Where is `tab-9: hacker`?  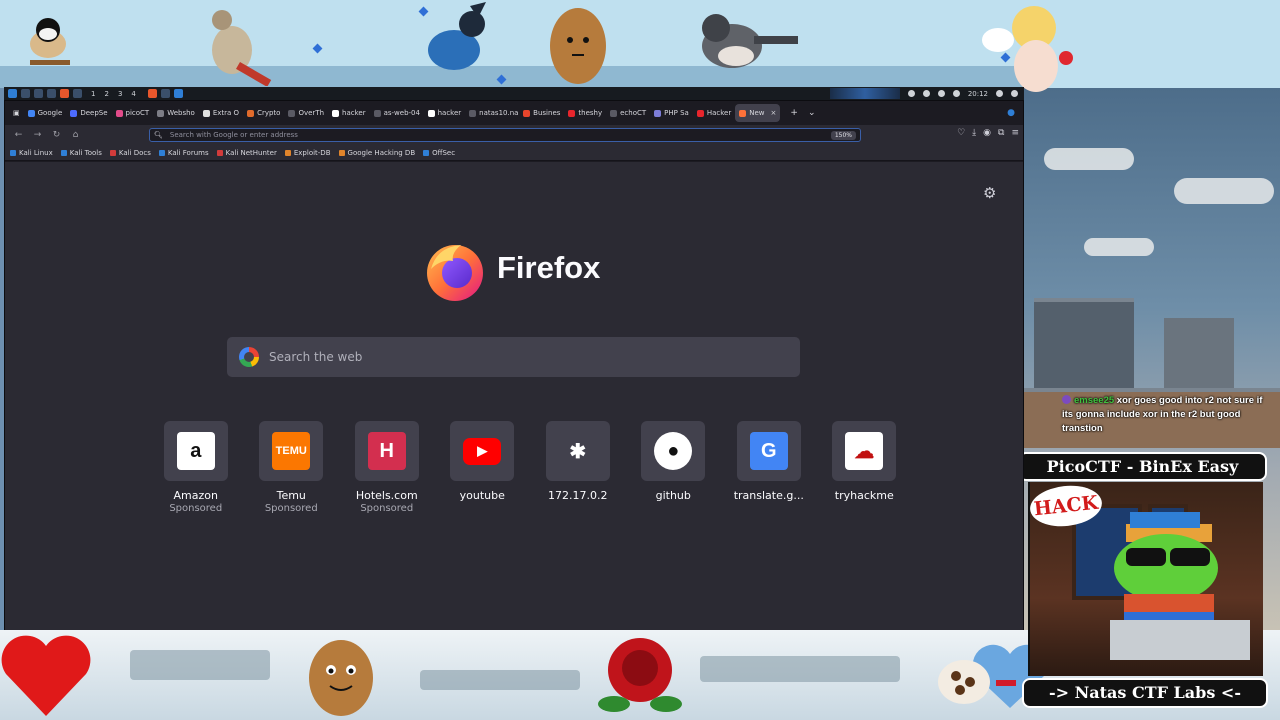 tab-9: hacker is located at coordinates (445, 113).